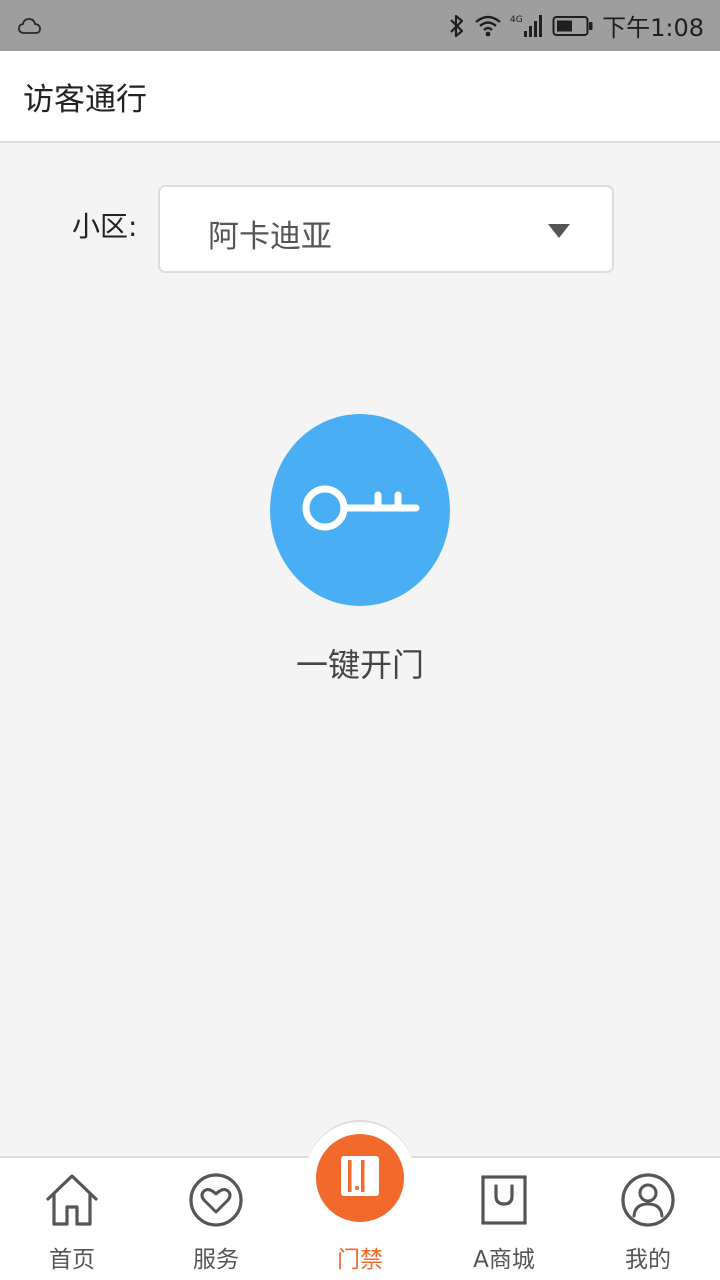 This screenshot has width=720, height=1280. I want to click on key-icon, so click(360, 510).